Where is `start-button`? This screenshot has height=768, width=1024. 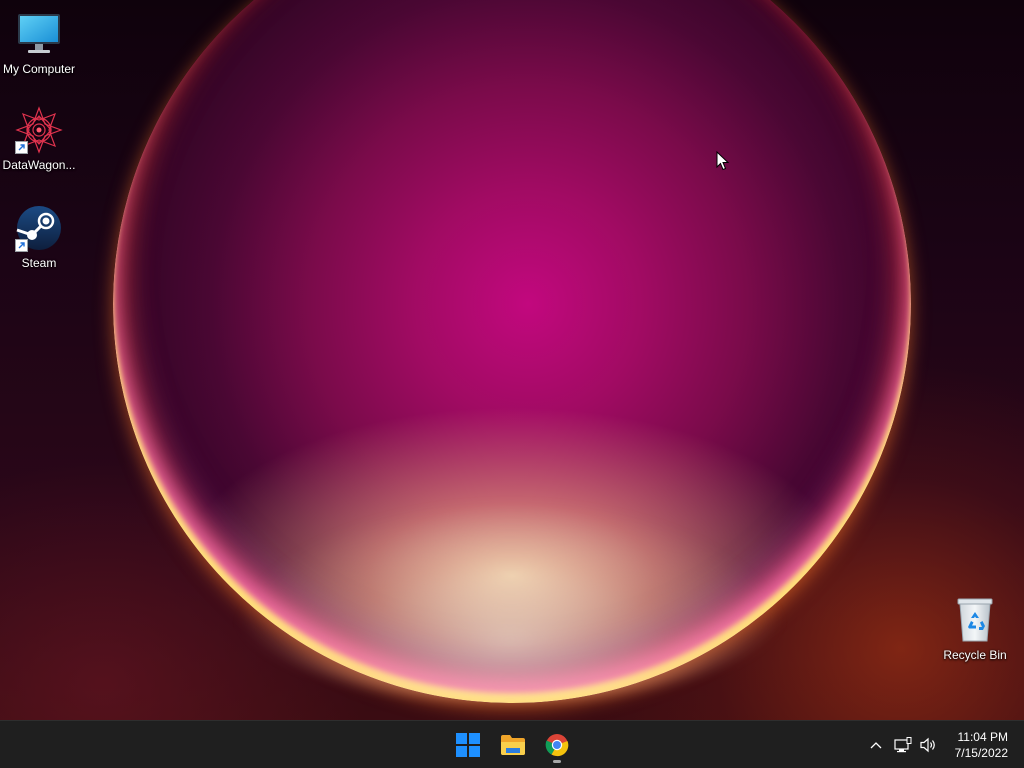
start-button is located at coordinates (468, 745).